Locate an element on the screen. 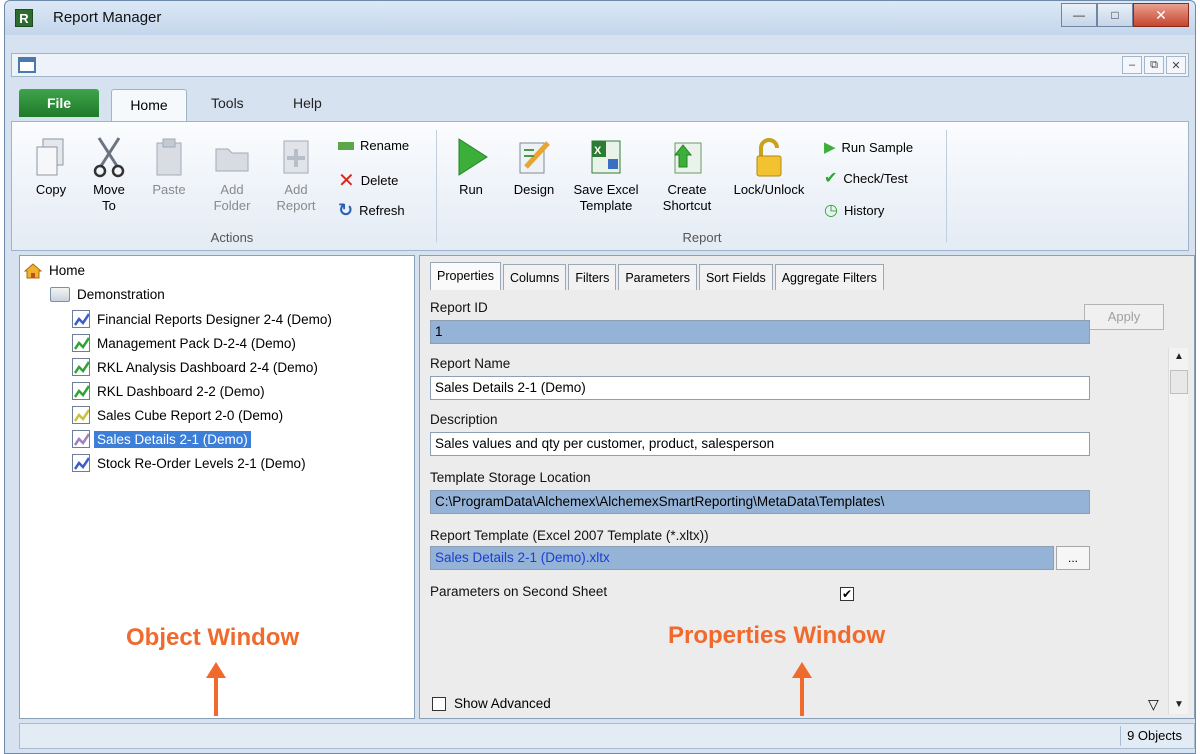  lock-unlock-button: Lock/Unlock is located at coordinates (769, 167).